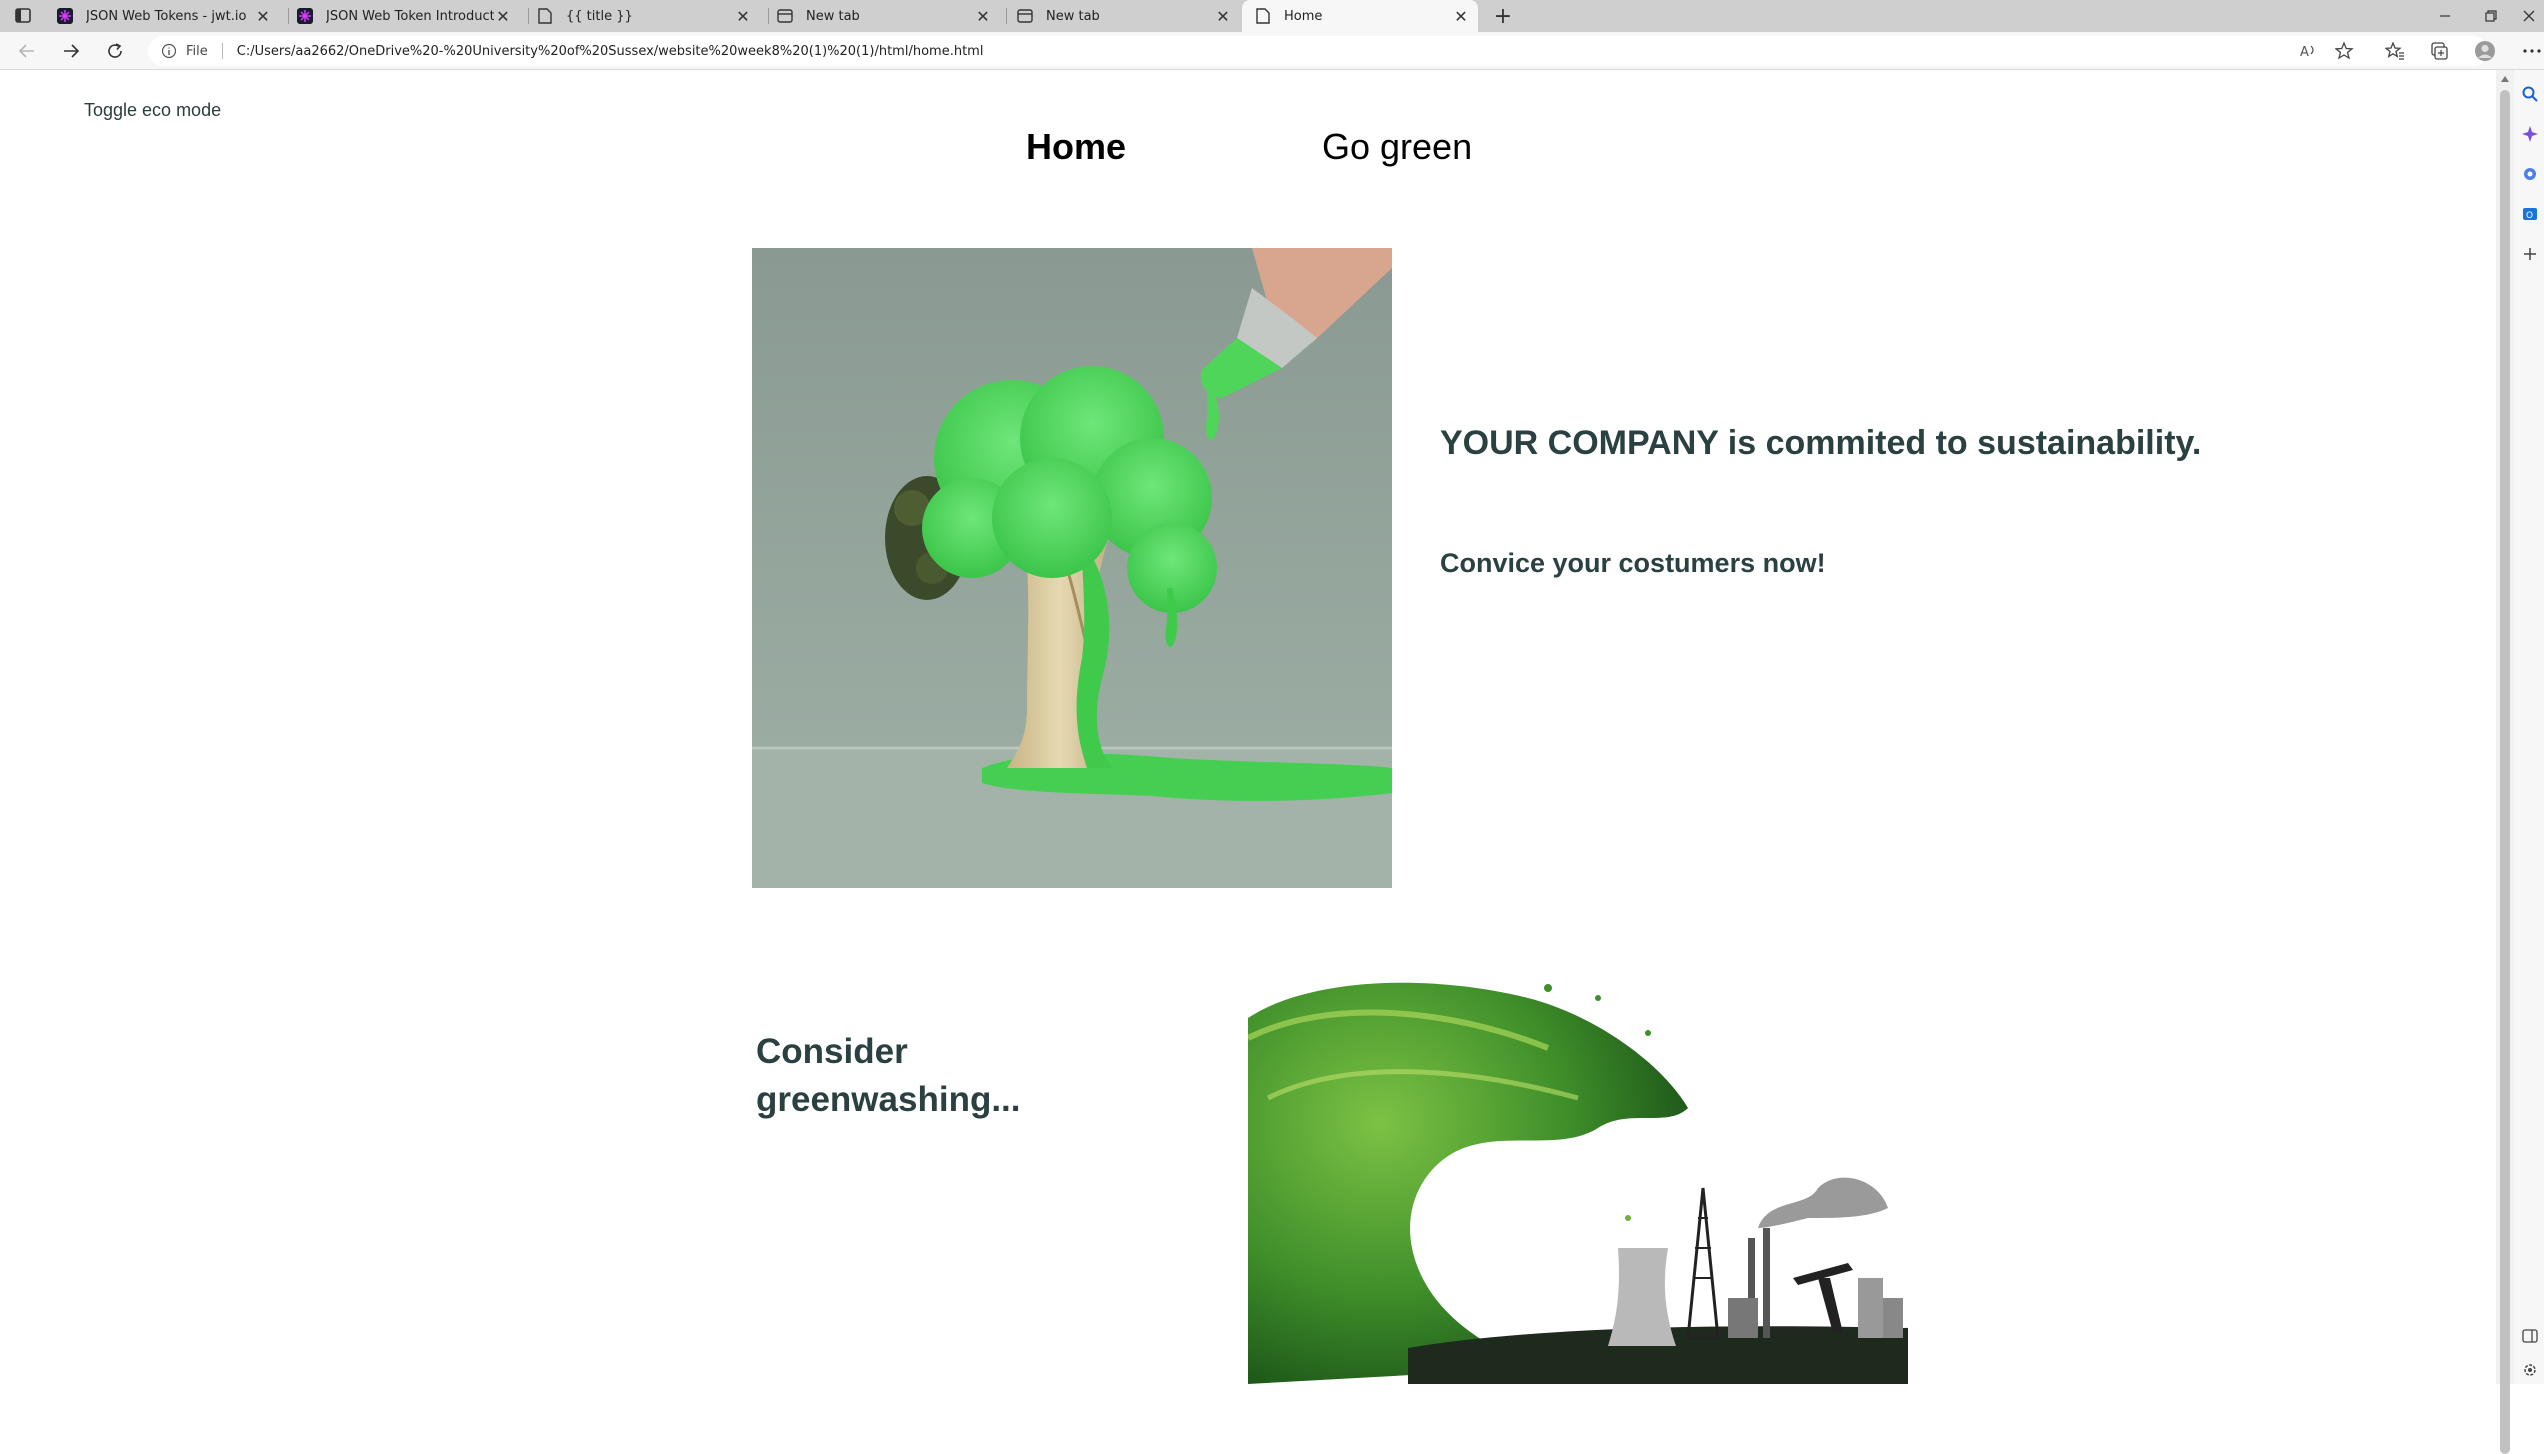 The height and width of the screenshot is (1454, 2544). I want to click on collections-icon, so click(2439, 51).